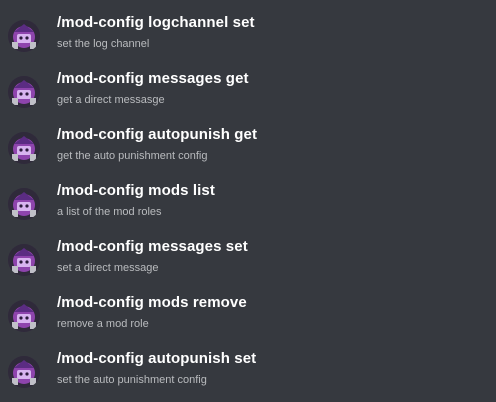  Describe the element at coordinates (132, 156) in the screenshot. I see `command-description: get the auto punishment config` at that location.